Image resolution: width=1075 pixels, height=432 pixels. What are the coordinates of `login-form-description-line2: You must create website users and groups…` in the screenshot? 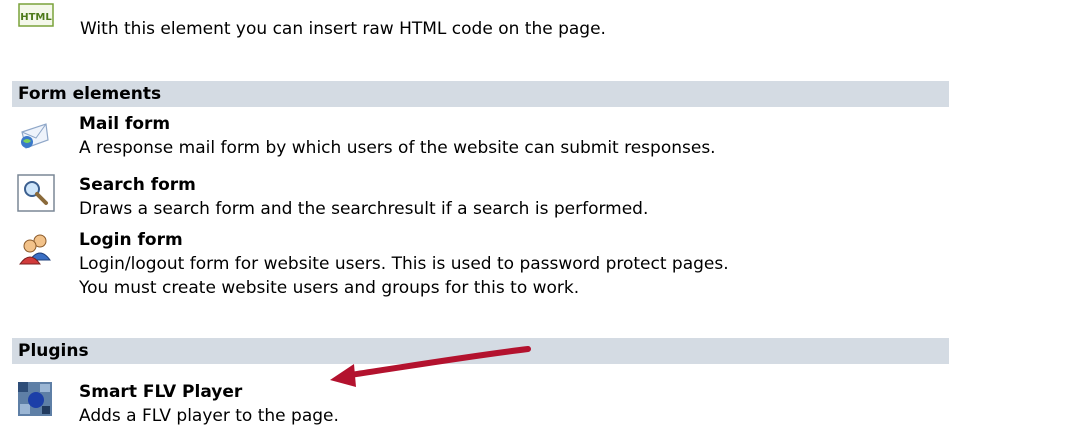 It's located at (329, 288).